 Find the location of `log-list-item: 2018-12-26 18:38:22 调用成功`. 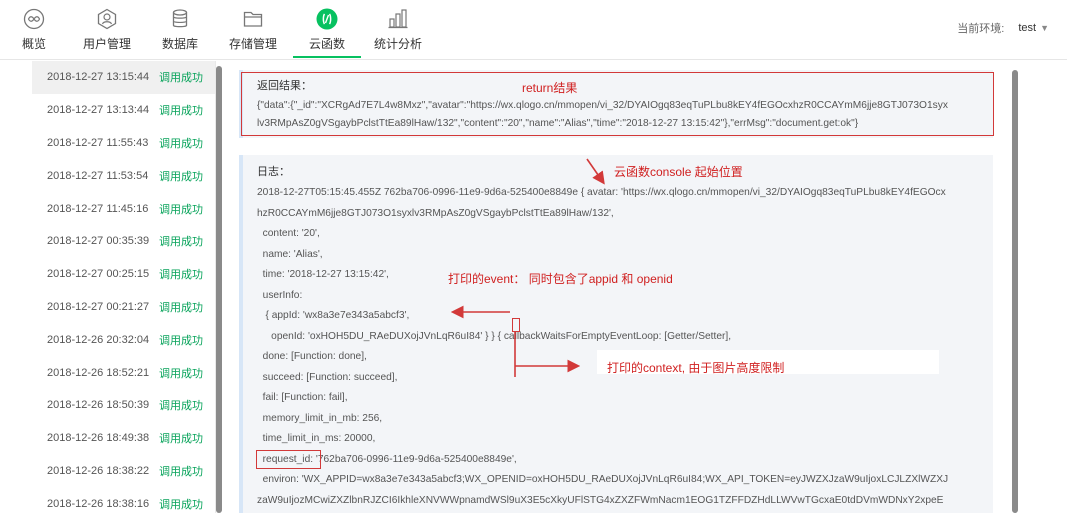

log-list-item: 2018-12-26 18:38:22 调用成功 is located at coordinates (123, 471).